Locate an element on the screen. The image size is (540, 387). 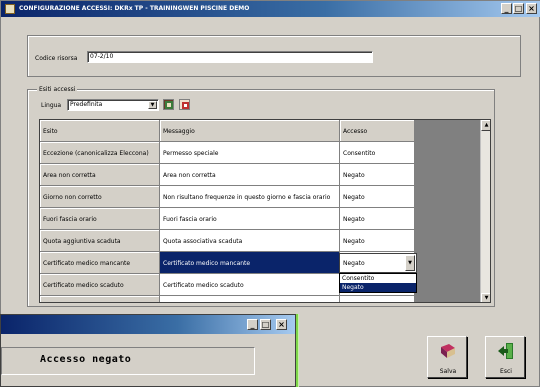
book-icon is located at coordinates (448, 351).